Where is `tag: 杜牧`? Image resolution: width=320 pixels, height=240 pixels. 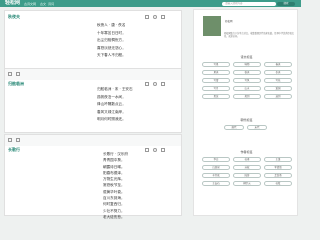 tag: 杜牧 is located at coordinates (278, 183).